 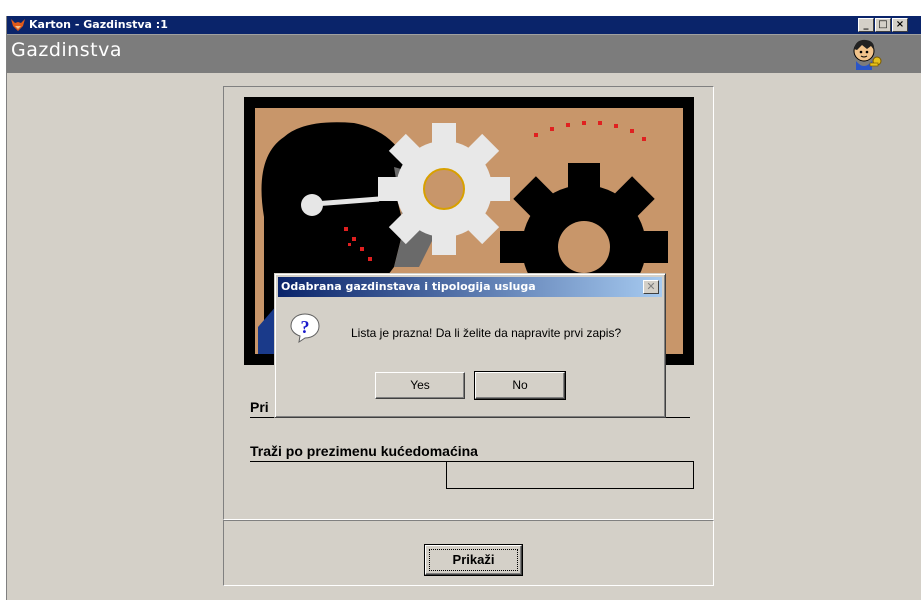 I want to click on button-panel: Prikaži, so click(x=468, y=553).